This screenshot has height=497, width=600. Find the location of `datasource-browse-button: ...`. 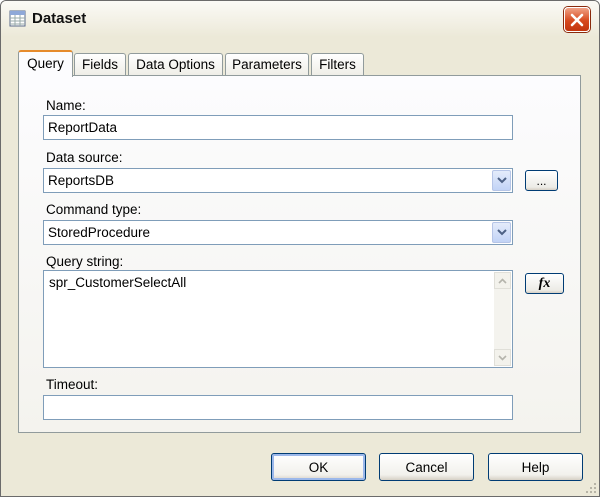

datasource-browse-button: ... is located at coordinates (541, 180).